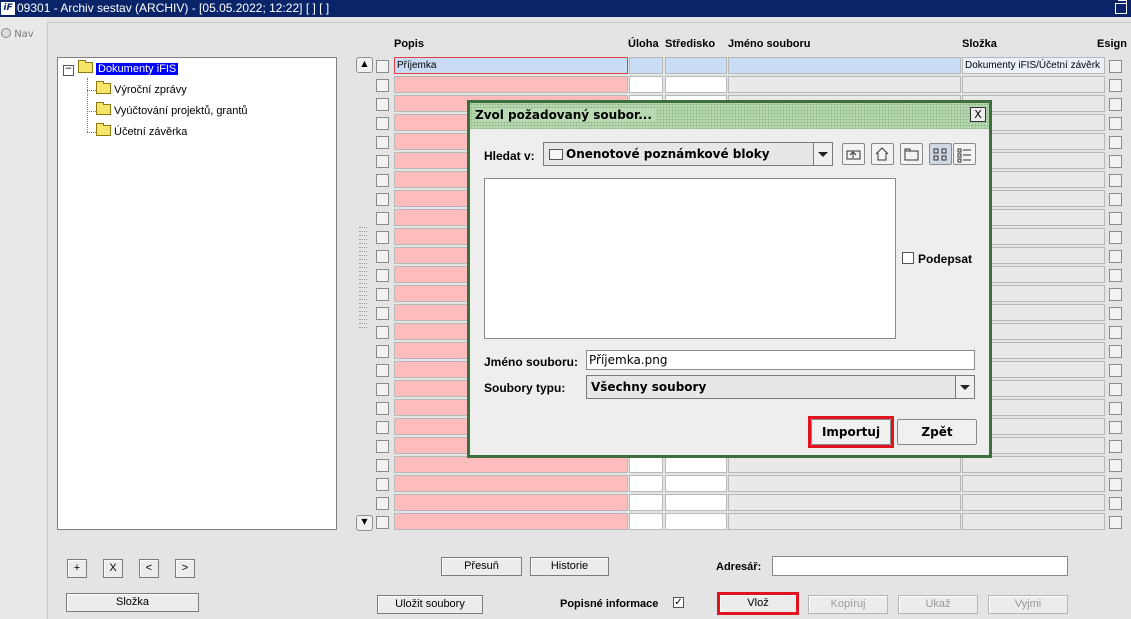 Image resolution: width=1131 pixels, height=619 pixels. Describe the element at coordinates (911, 154) in the screenshot. I see `new-folder-icon` at that location.